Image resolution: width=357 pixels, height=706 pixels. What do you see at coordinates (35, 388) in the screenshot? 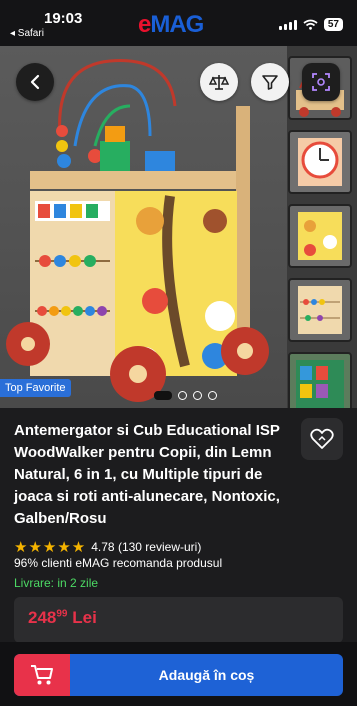
I see `top-favorite-badge: Top Favorite` at bounding box center [35, 388].